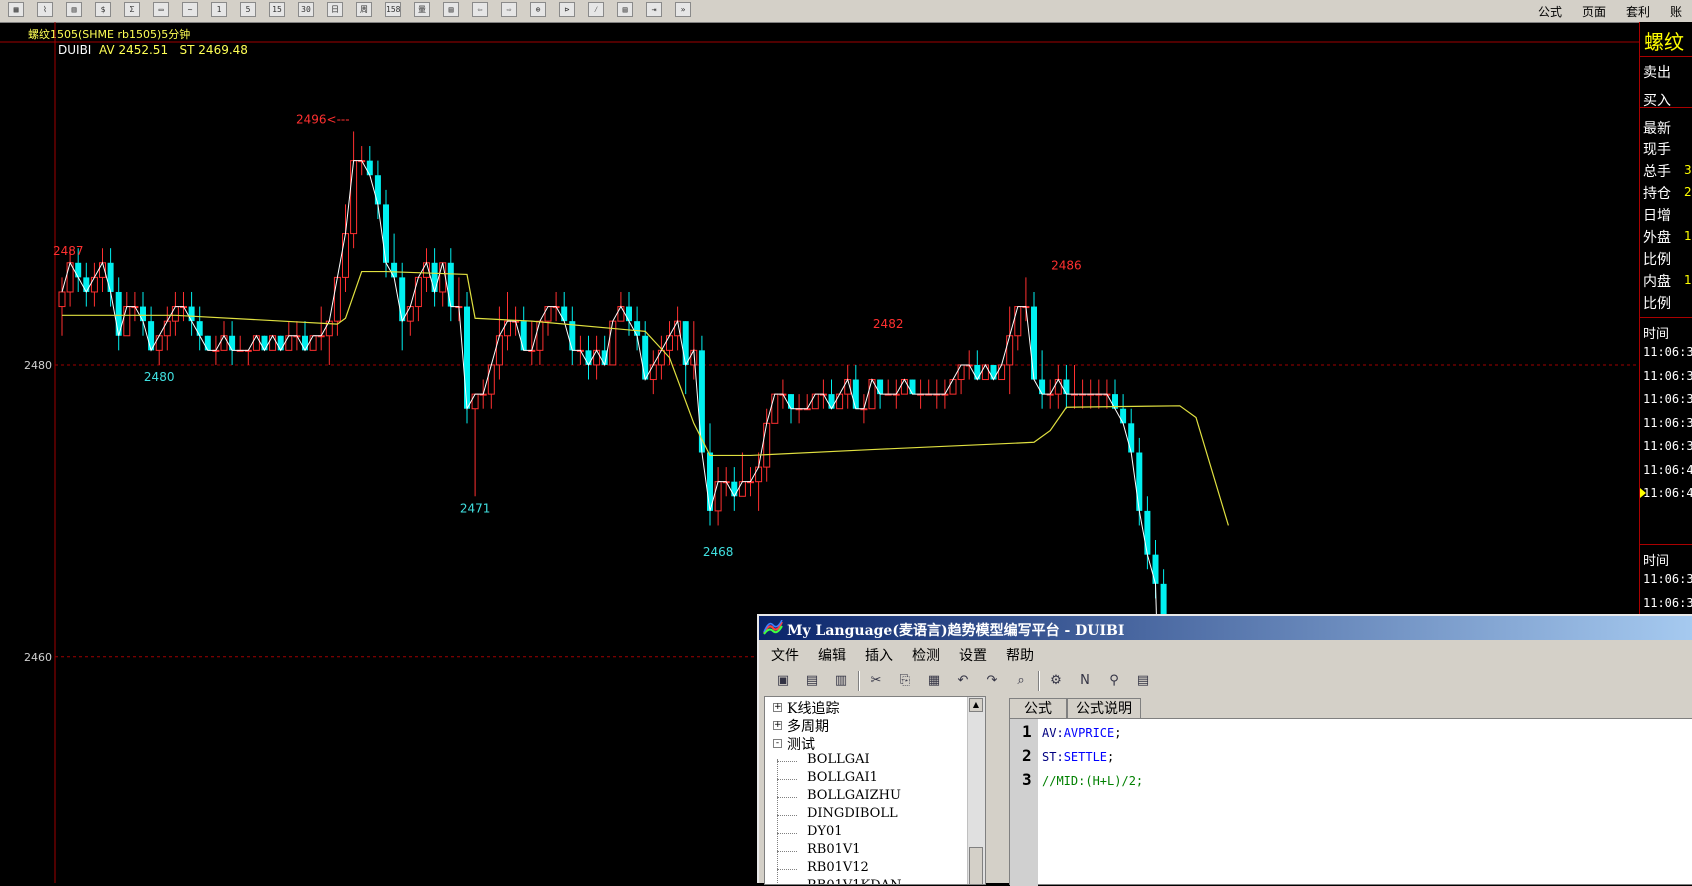  Describe the element at coordinates (364, 9) in the screenshot. I see `toolbar-button-12: 周` at that location.